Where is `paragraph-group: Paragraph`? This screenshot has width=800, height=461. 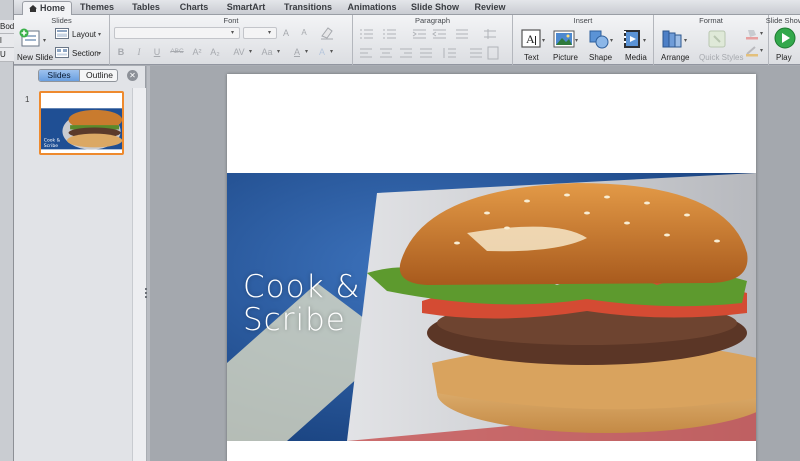 paragraph-group: Paragraph is located at coordinates (433, 40).